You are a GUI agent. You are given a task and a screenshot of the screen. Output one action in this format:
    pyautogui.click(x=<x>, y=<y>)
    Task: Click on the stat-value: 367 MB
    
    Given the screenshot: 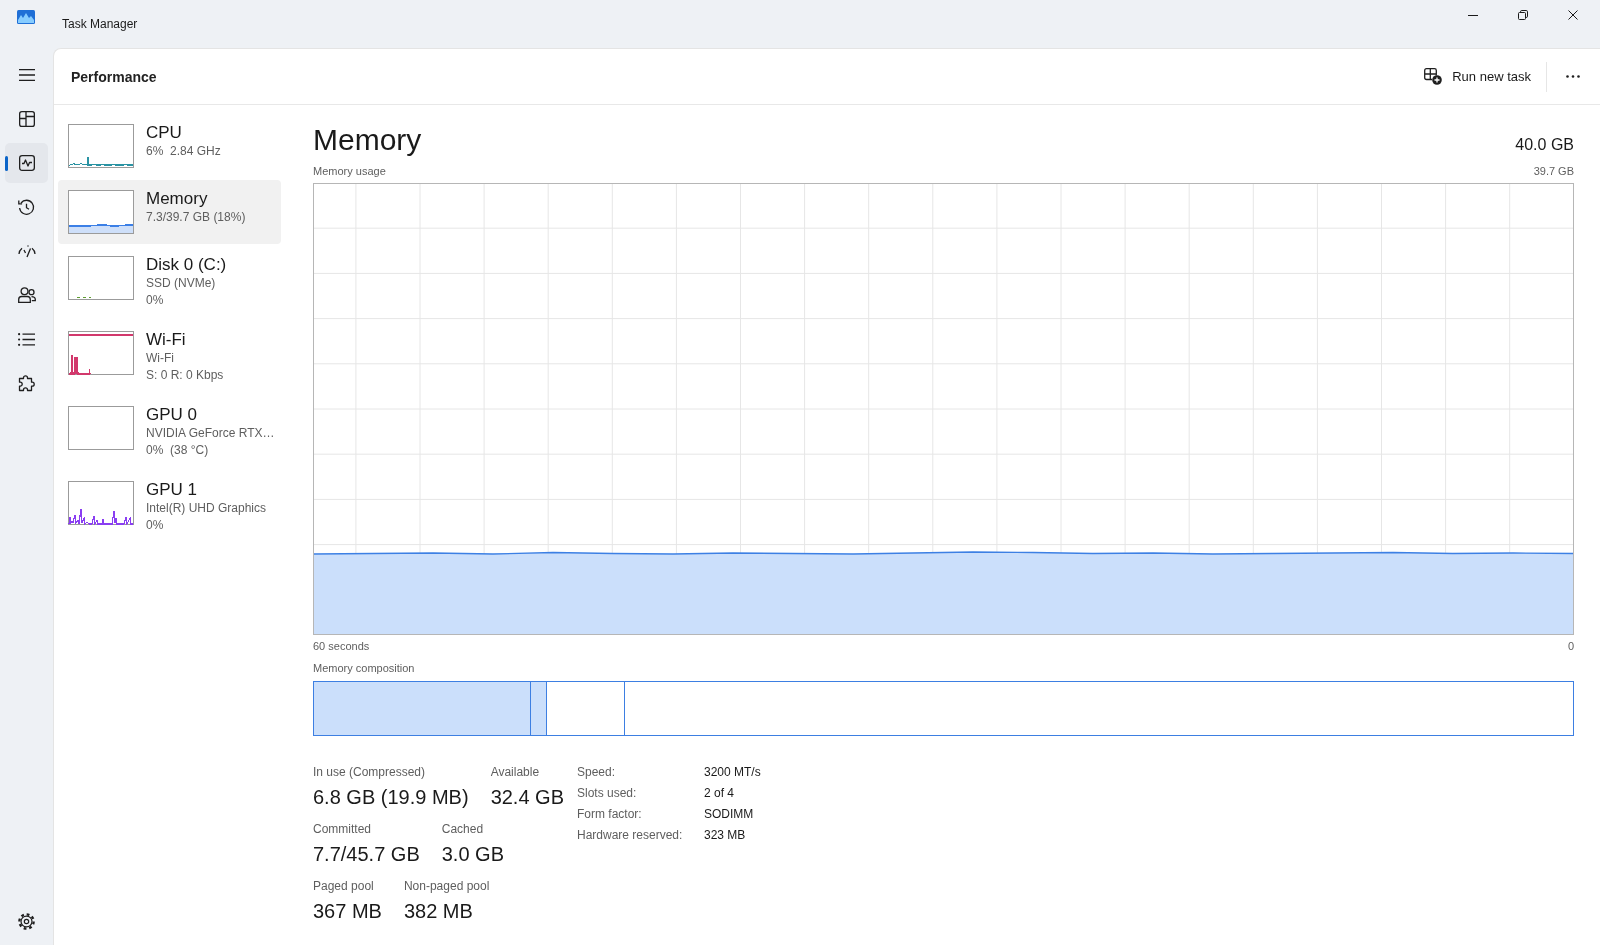 What is the action you would take?
    pyautogui.click(x=347, y=911)
    